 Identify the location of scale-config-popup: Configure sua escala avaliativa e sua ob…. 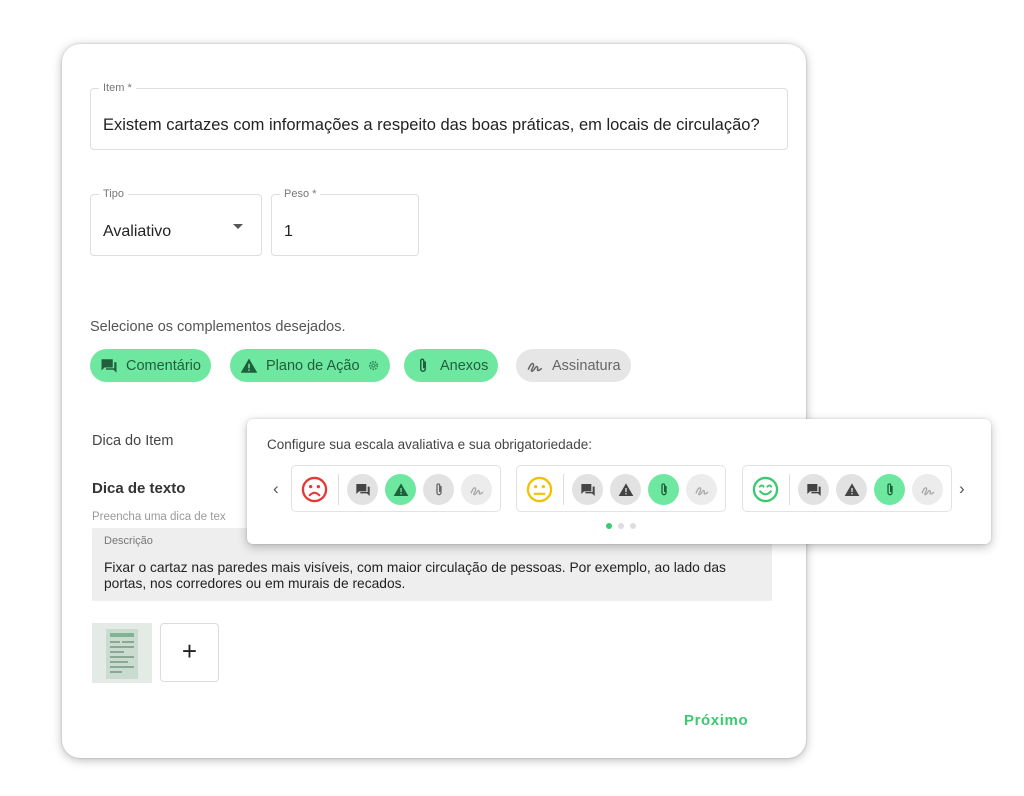
(619, 481).